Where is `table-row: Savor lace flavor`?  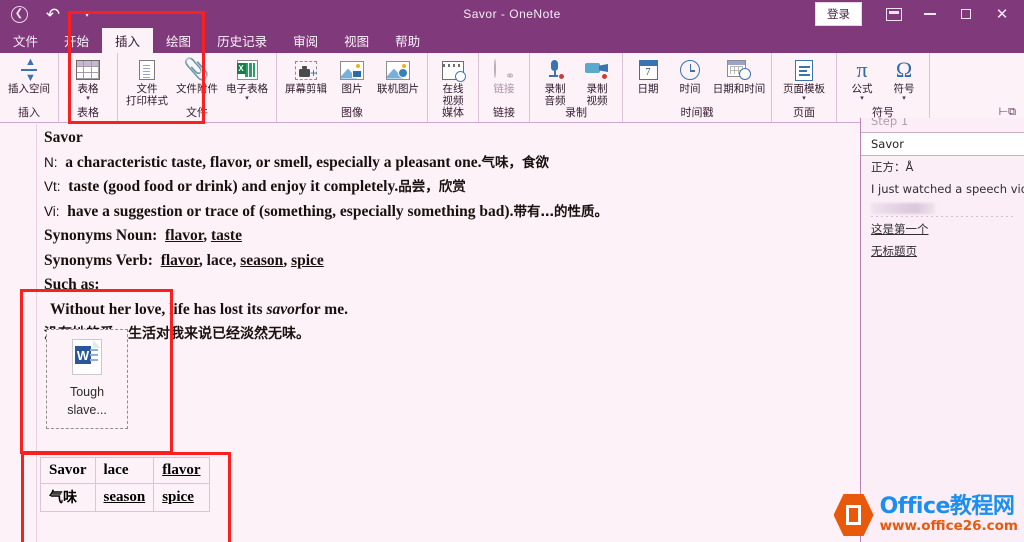 table-row: Savor lace flavor is located at coordinates (125, 470).